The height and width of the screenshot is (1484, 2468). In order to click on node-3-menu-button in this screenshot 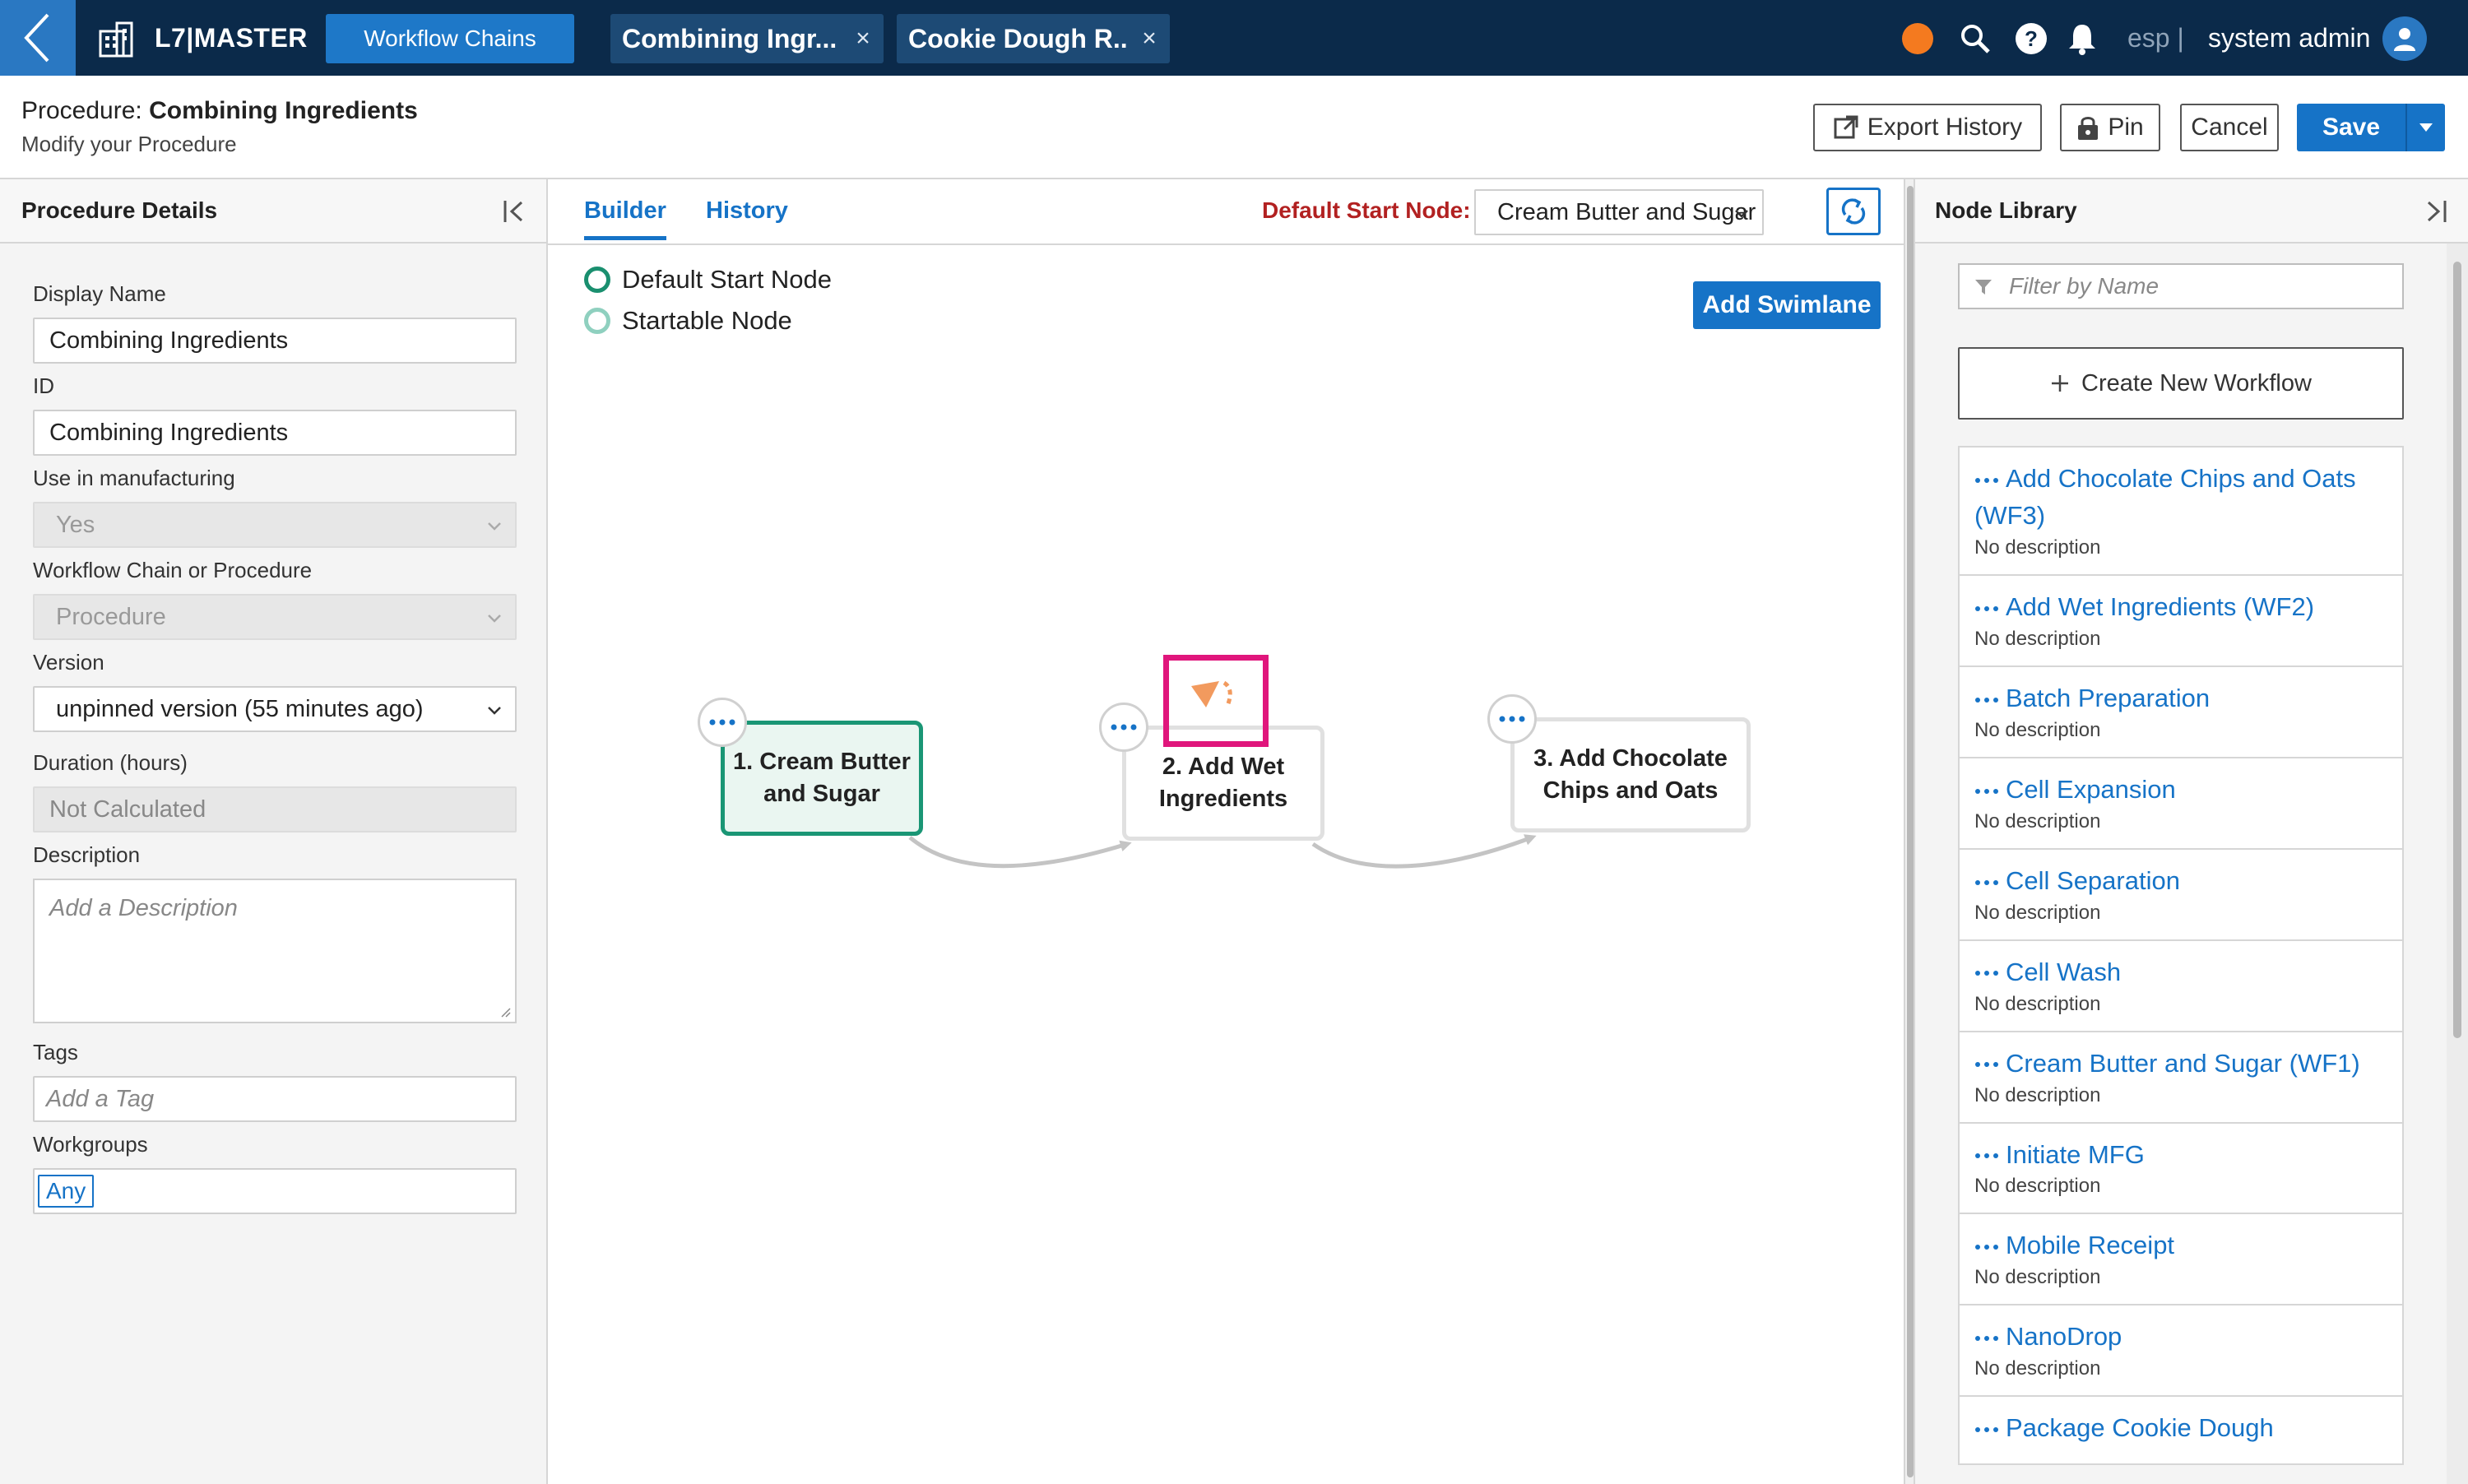, I will do `click(1512, 719)`.